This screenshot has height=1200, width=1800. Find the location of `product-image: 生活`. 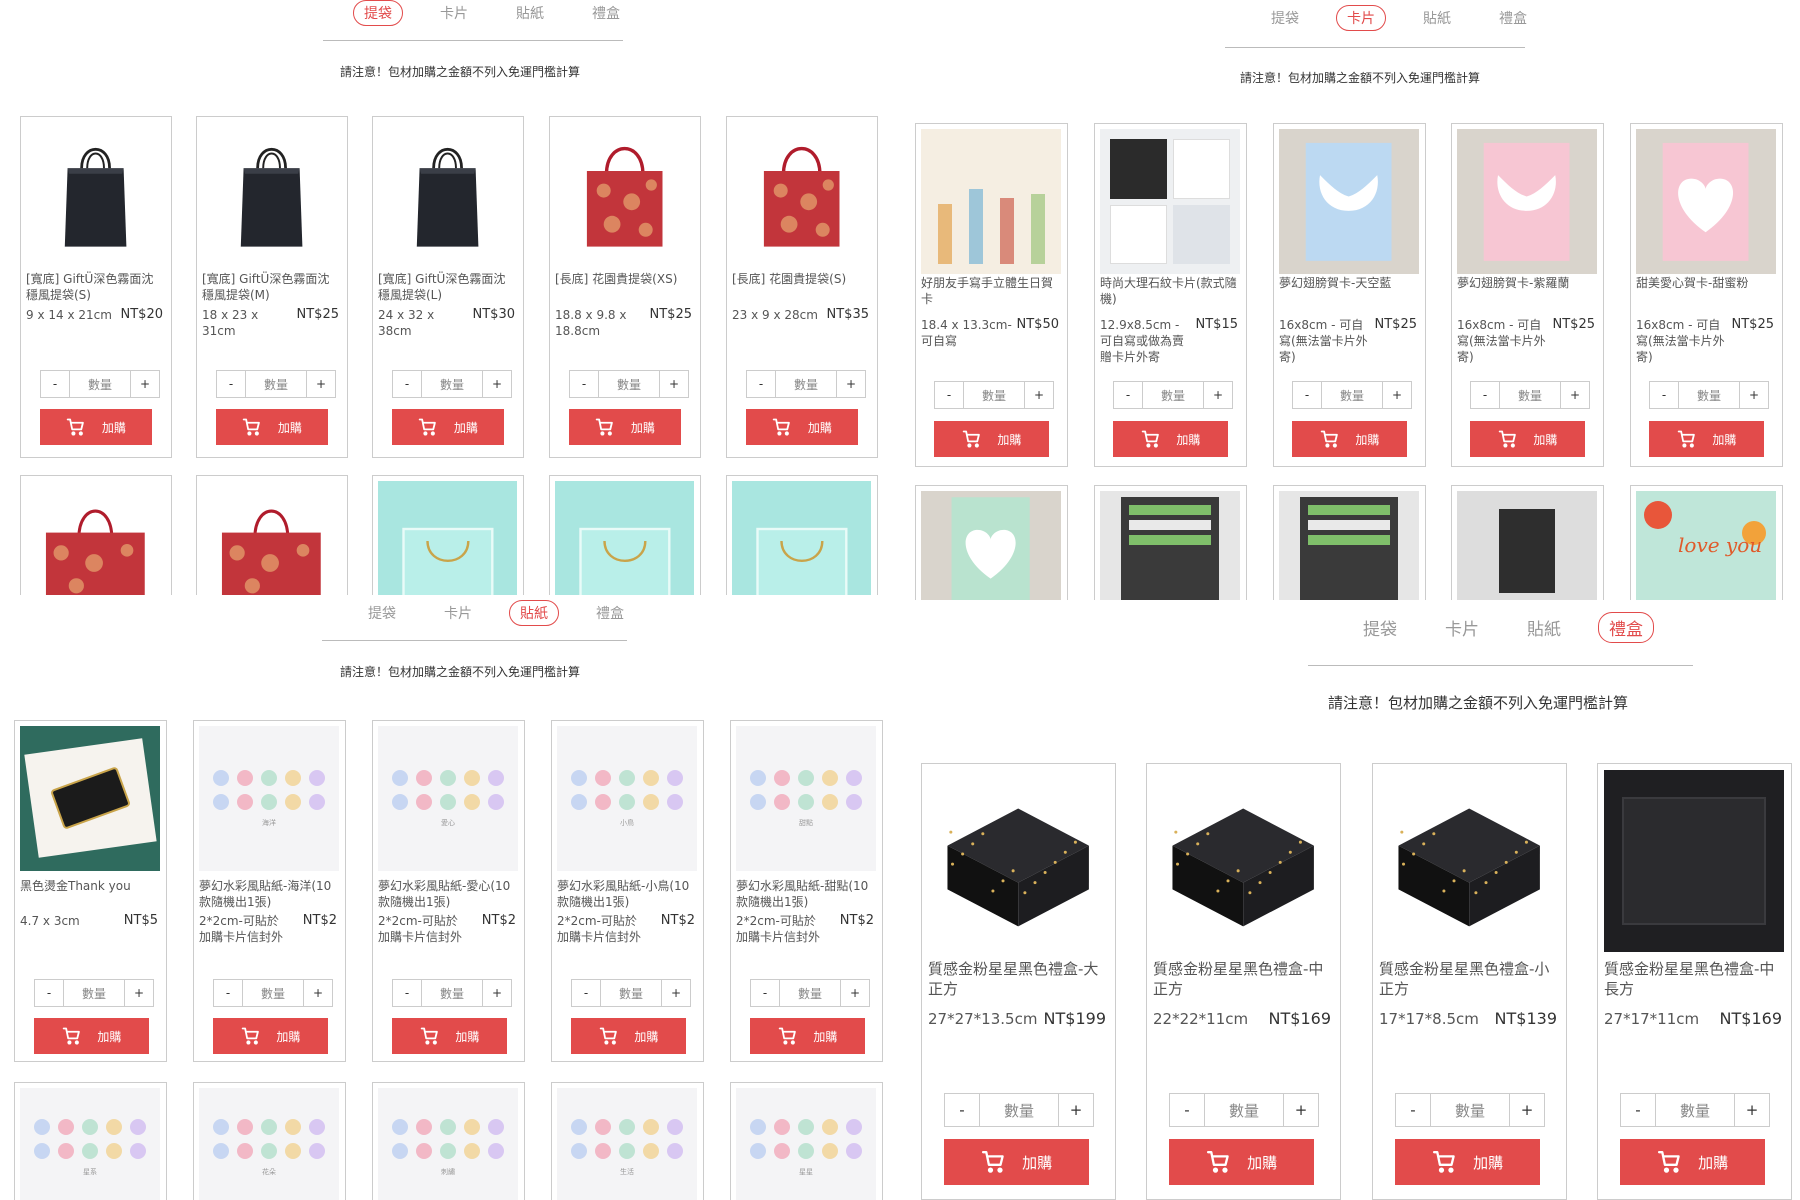

product-image: 生活 is located at coordinates (627, 1144).